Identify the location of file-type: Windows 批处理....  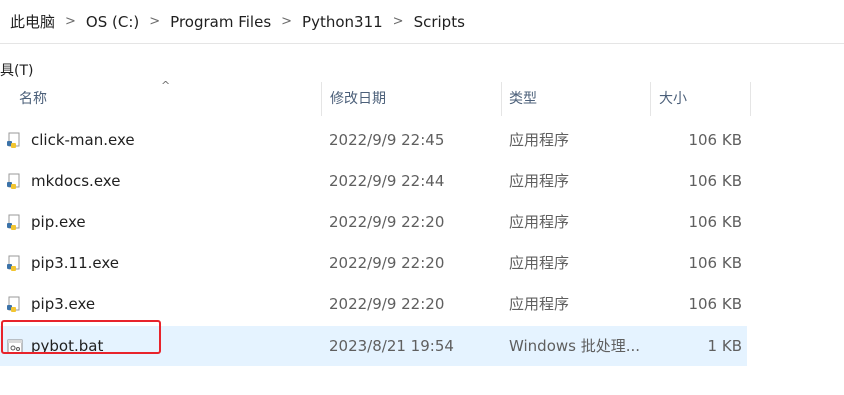
(575, 346).